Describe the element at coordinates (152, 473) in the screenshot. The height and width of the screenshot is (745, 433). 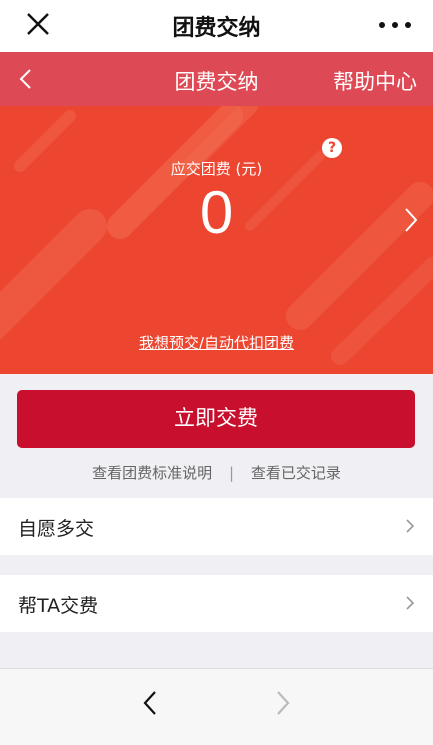
I see `fee-standard-link: 查看团费标准说明` at that location.